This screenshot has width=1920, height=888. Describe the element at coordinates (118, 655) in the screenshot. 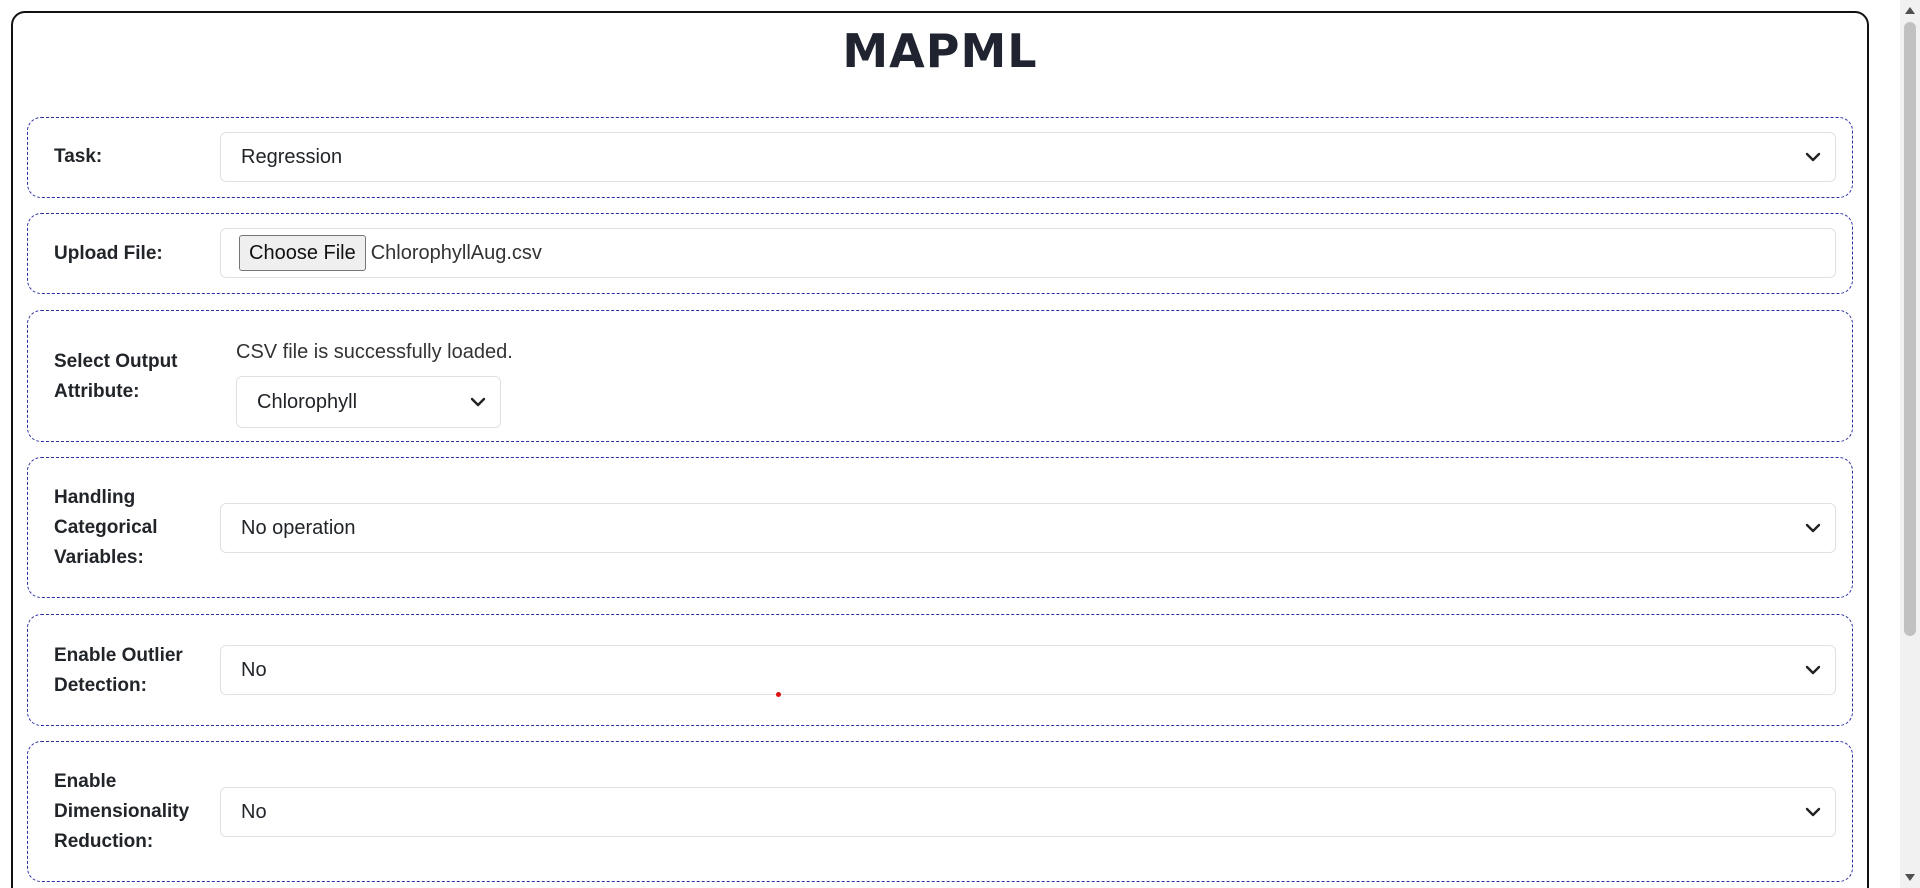

I see `outlier-label-line1: Enable Outlier` at that location.